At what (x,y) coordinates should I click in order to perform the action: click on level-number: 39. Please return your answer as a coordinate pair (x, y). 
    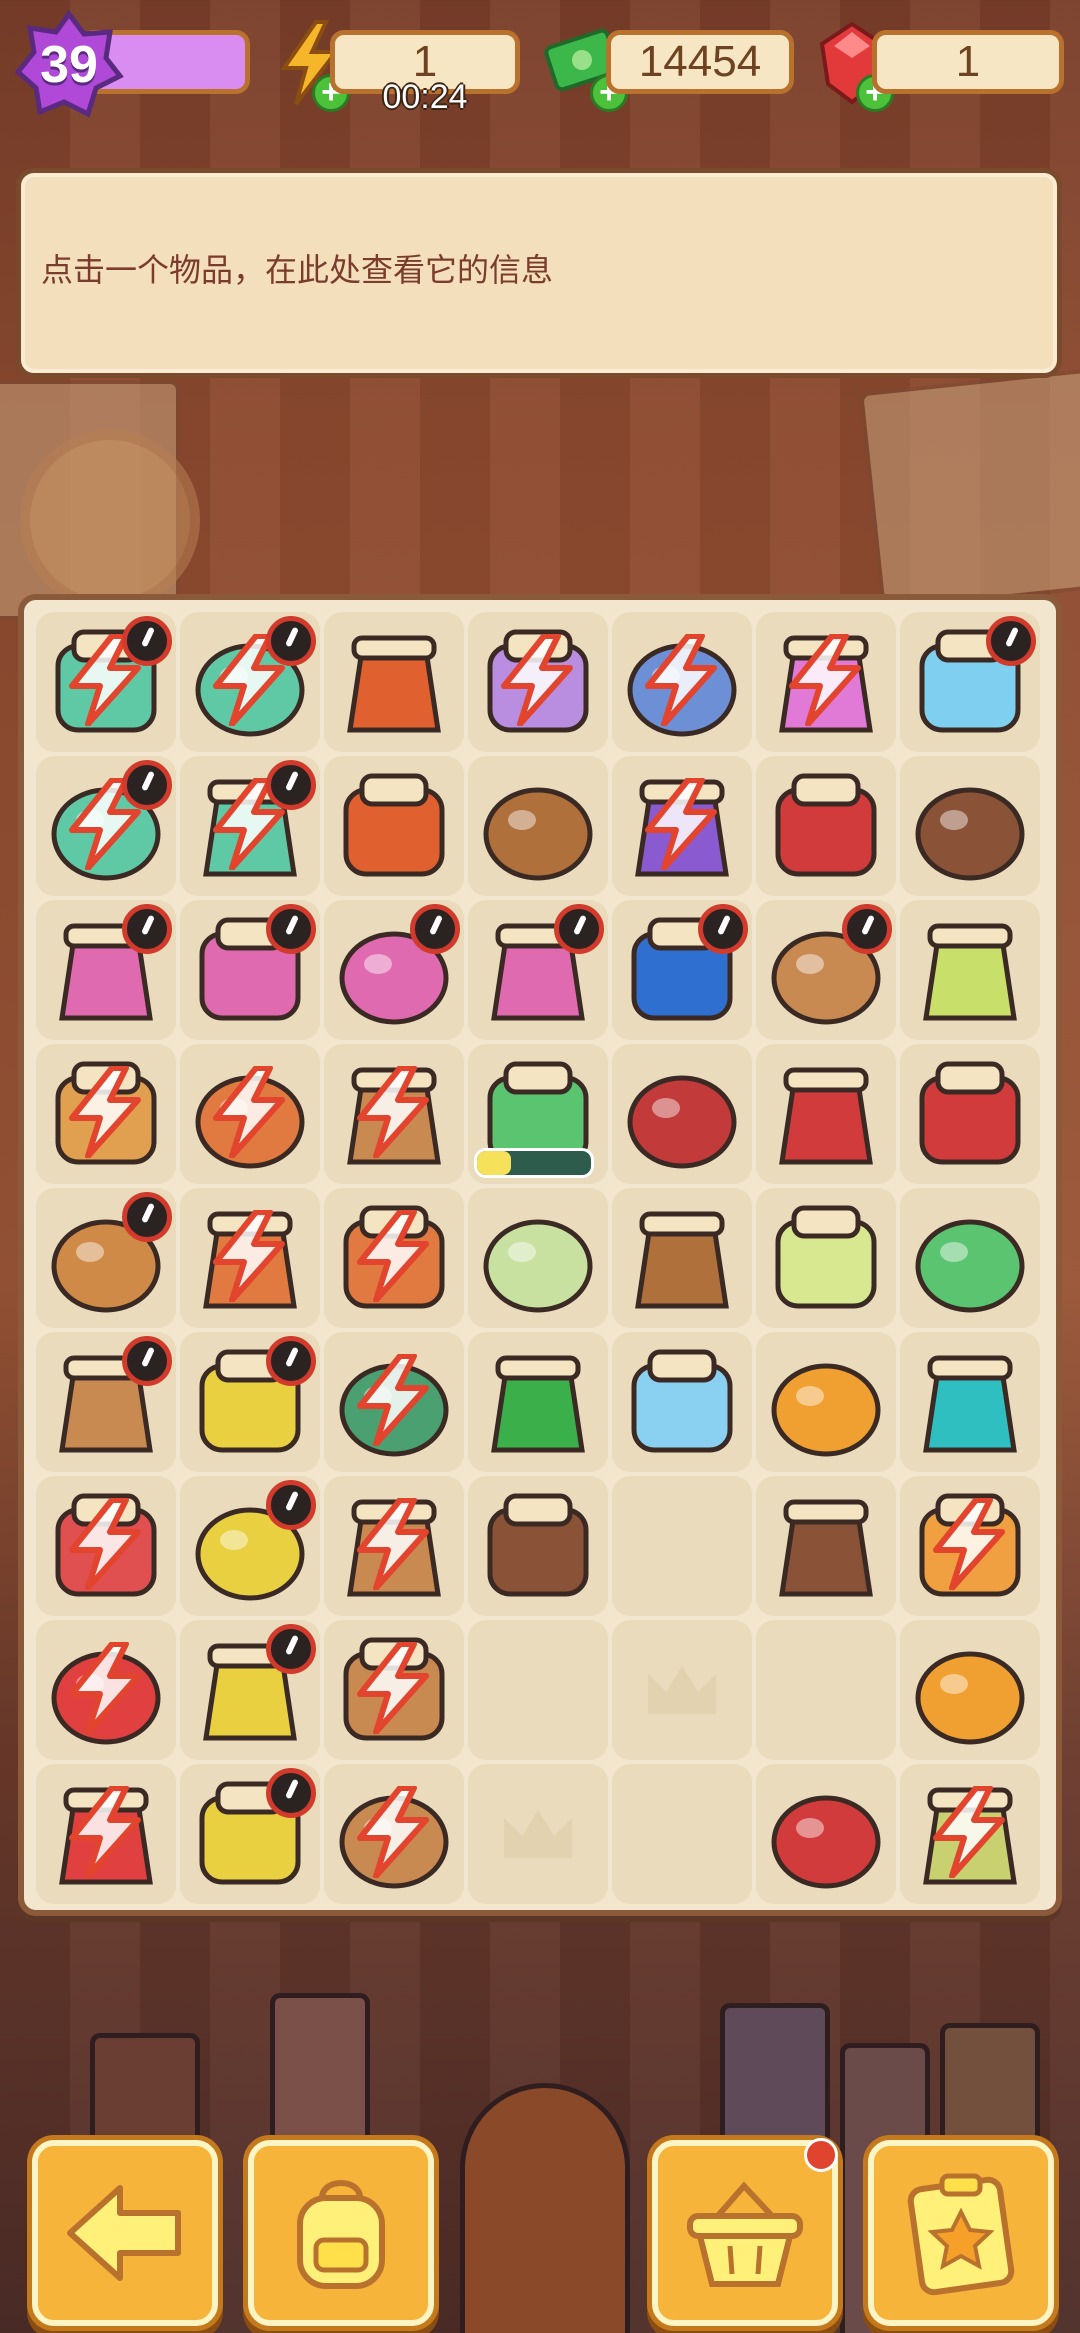
    Looking at the image, I should click on (69, 65).